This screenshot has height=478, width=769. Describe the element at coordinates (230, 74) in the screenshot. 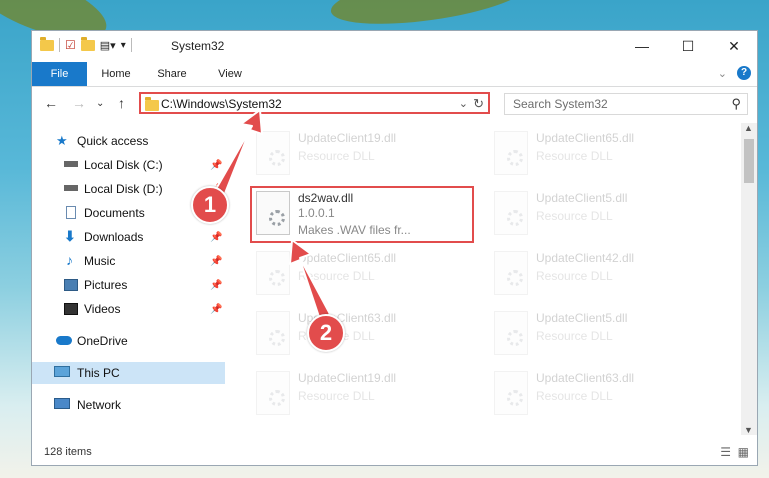

I see `tab-view: View` at that location.